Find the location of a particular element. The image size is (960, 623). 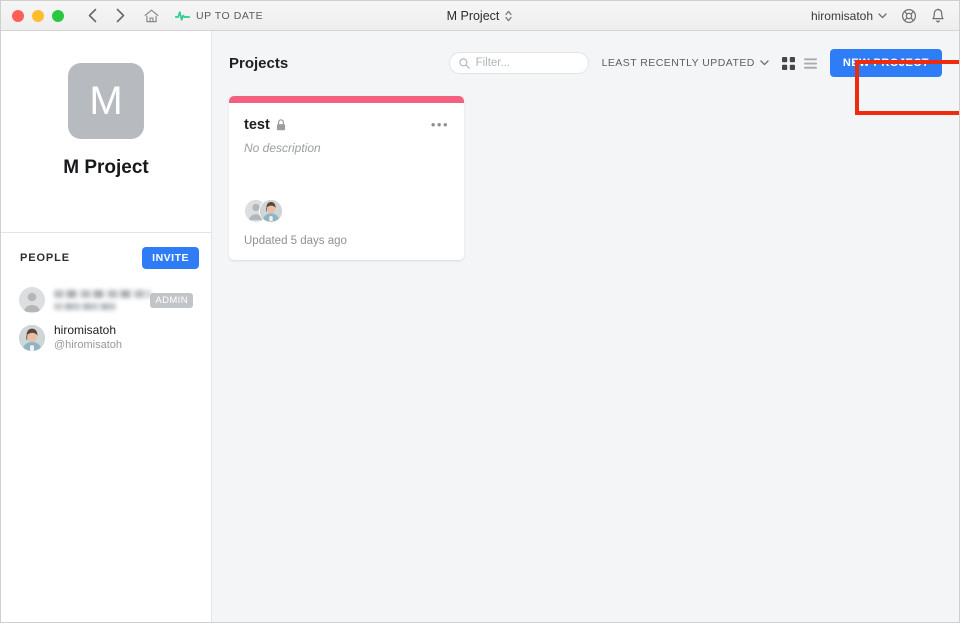

grid-view-icon is located at coordinates (788, 63).